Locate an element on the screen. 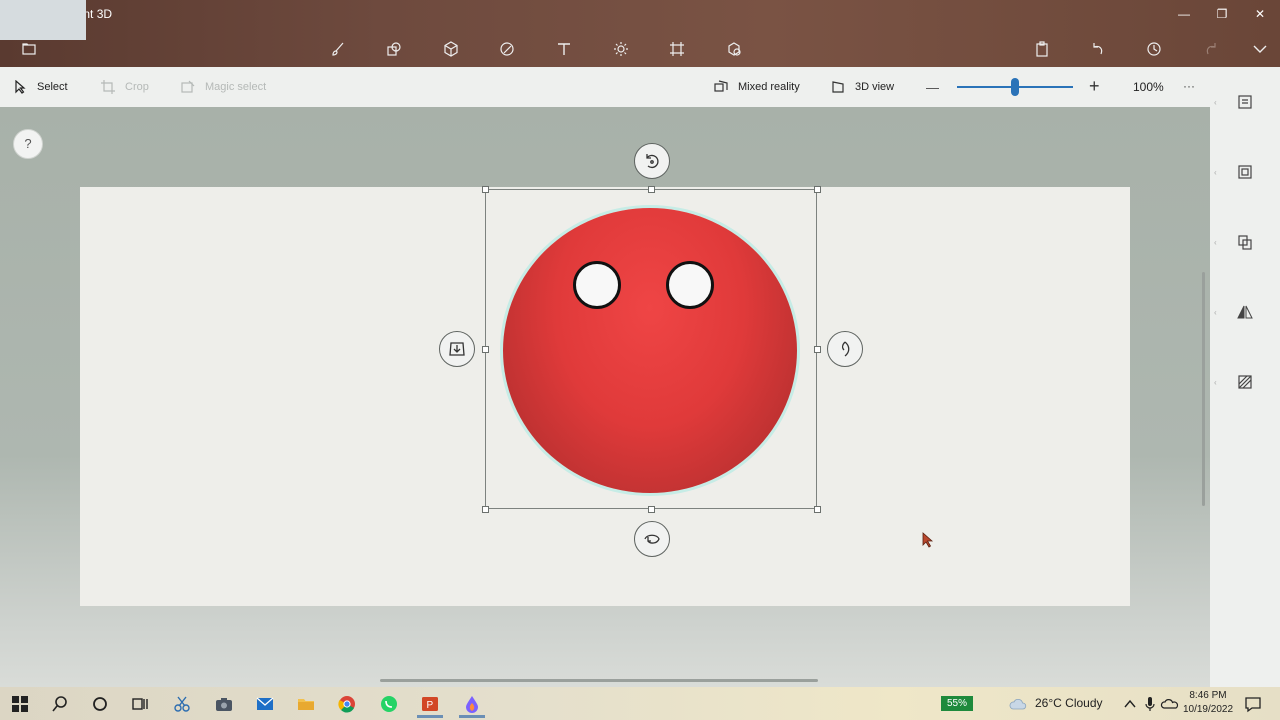 Image resolution: width=1280 pixels, height=720 pixels. cortana-icon is located at coordinates (100, 704).